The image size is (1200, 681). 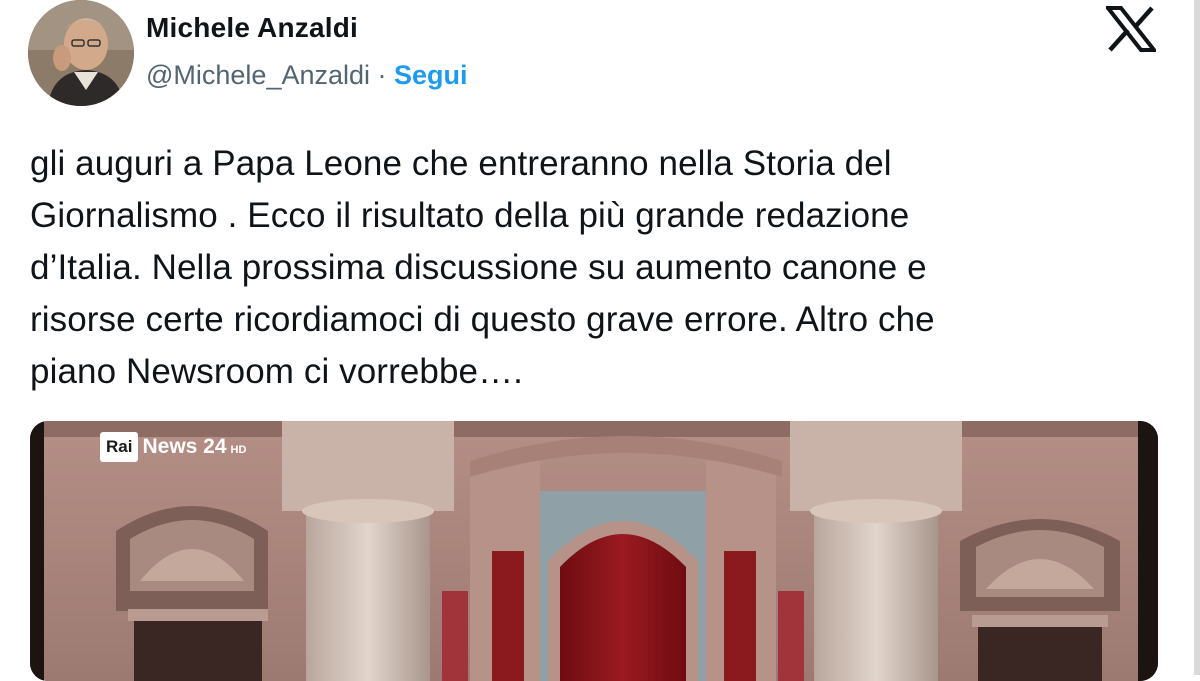 I want to click on channel-logo-name: News 24, so click(x=184, y=446).